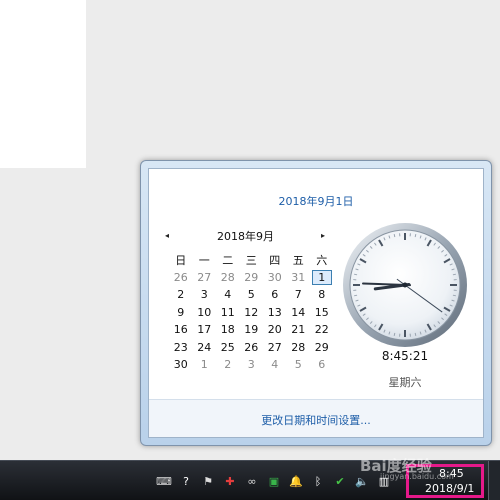  I want to click on flag-icon: ⚑, so click(208, 481).